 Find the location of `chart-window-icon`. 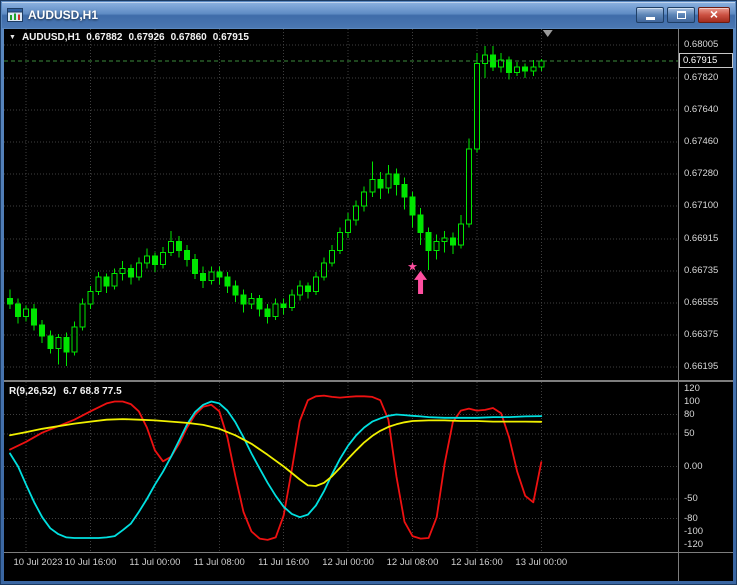

chart-window-icon is located at coordinates (15, 15).